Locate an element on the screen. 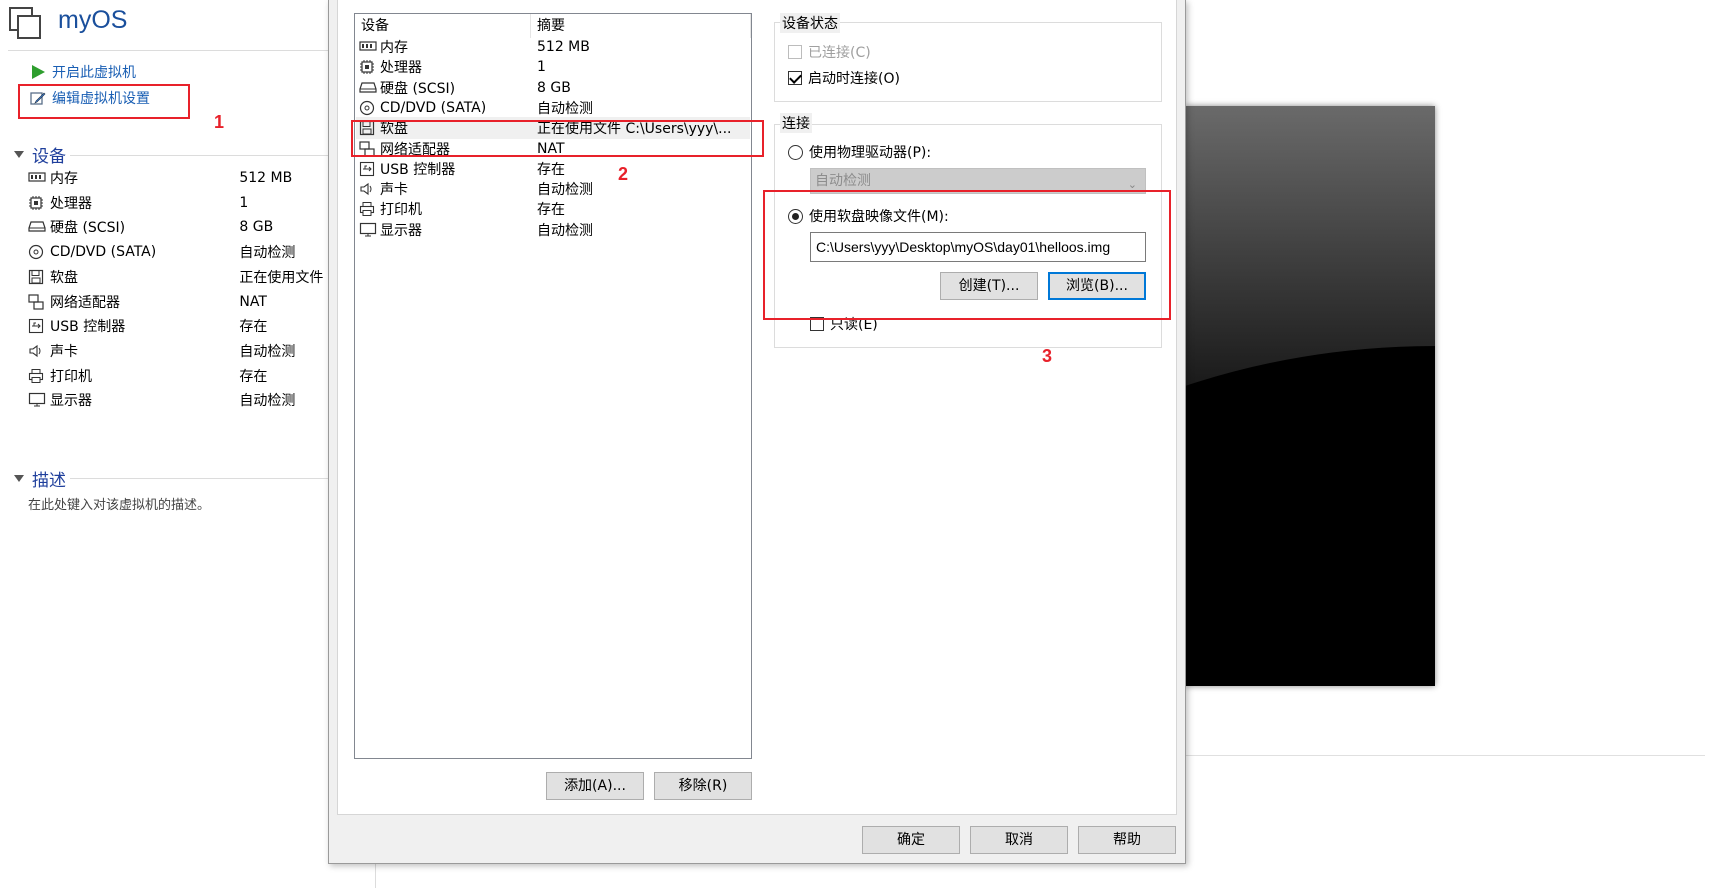 Image resolution: width=1718 pixels, height=888 pixels. device-list-name: 显示器 is located at coordinates (401, 230).